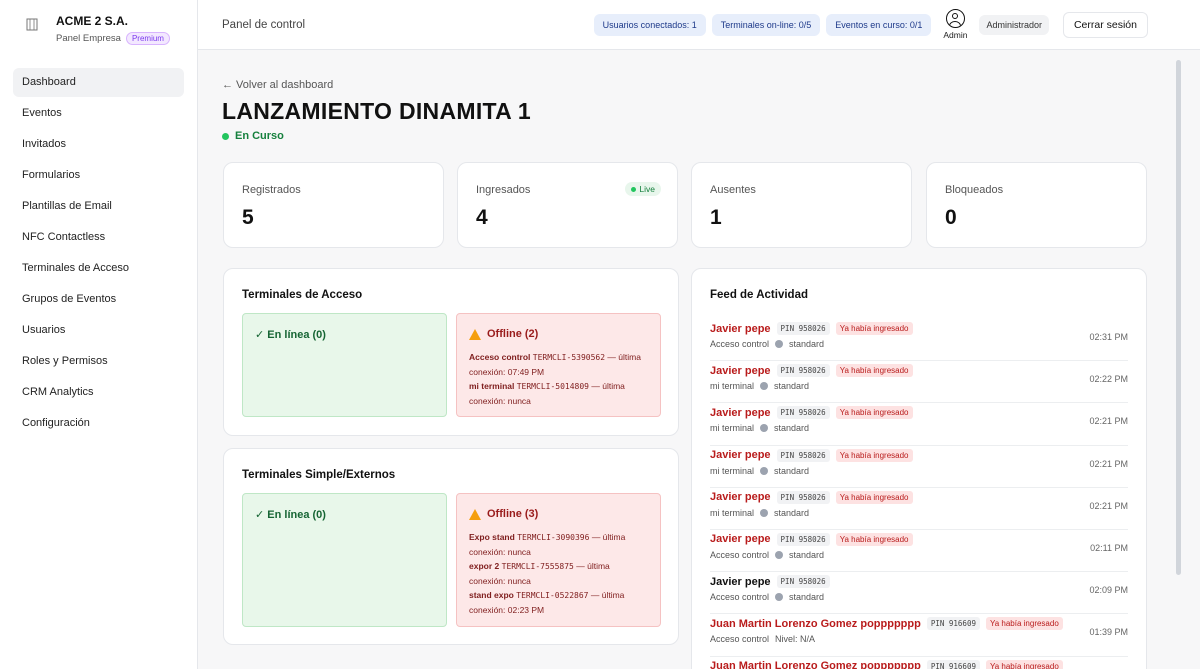 This screenshot has width=1200, height=669. I want to click on sidebar-item-dashboard: Dashboard, so click(98, 82).